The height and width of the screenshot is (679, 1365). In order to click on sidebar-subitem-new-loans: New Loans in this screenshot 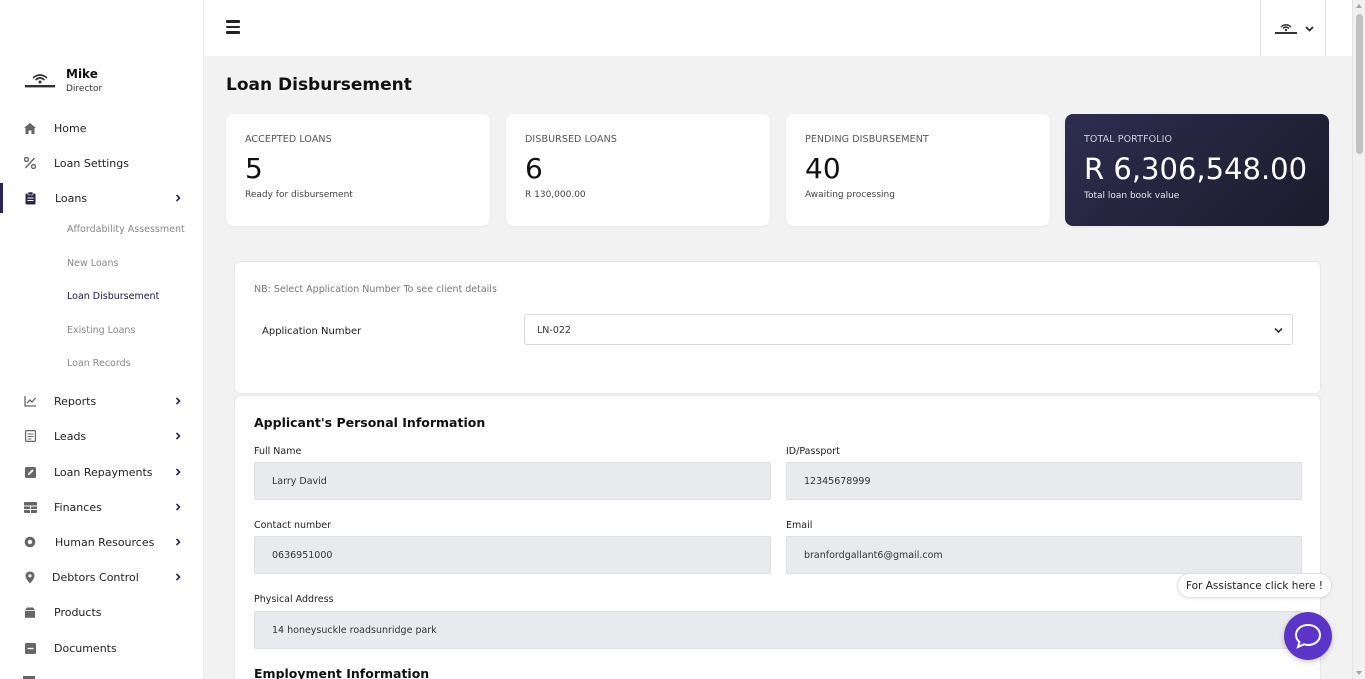, I will do `click(92, 263)`.